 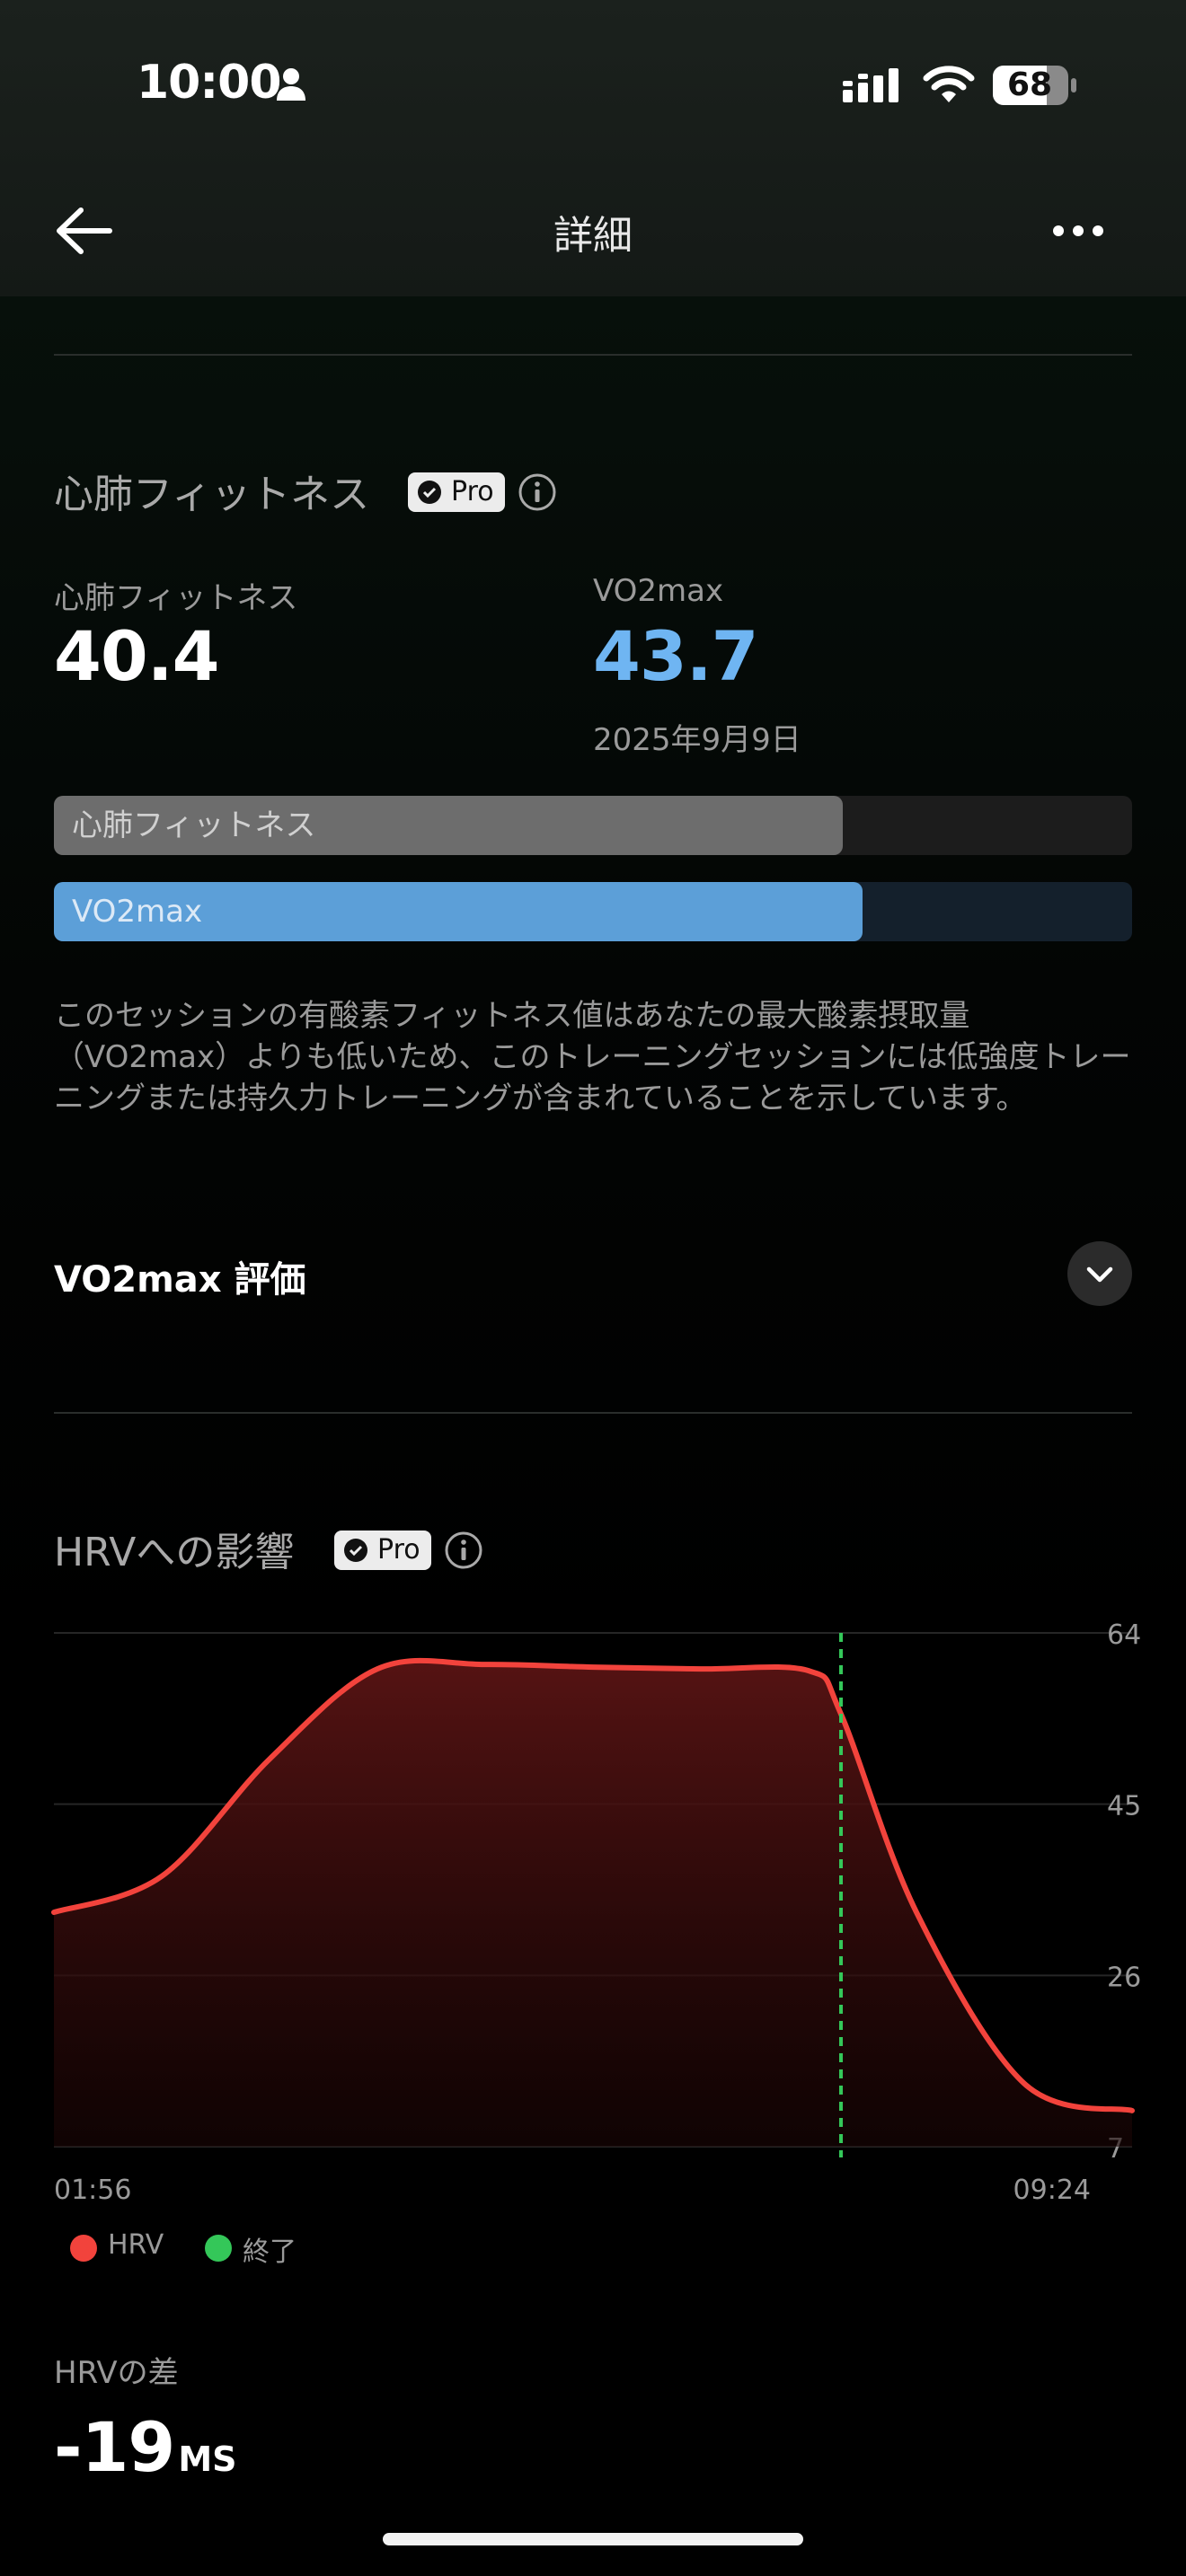 What do you see at coordinates (949, 84) in the screenshot?
I see `wifi-icon` at bounding box center [949, 84].